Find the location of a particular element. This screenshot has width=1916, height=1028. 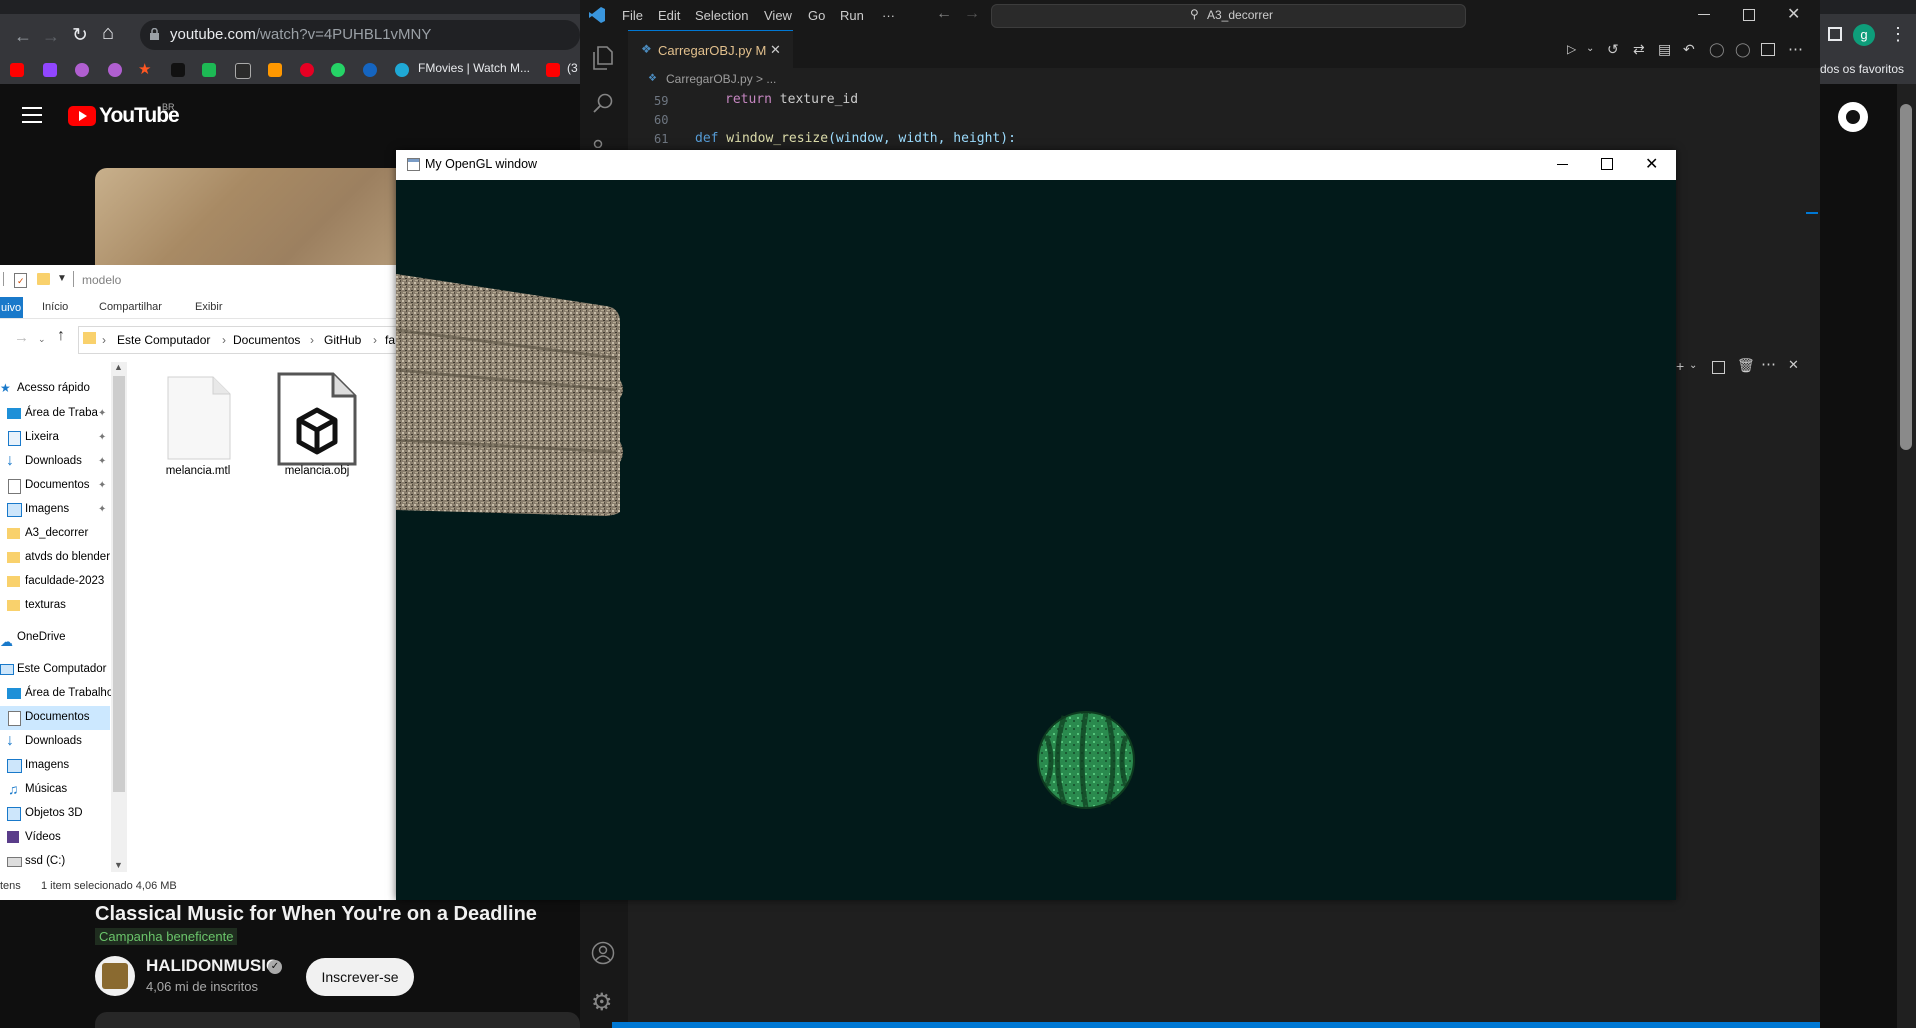

tab-close-icon: ✕ is located at coordinates (775, 50).